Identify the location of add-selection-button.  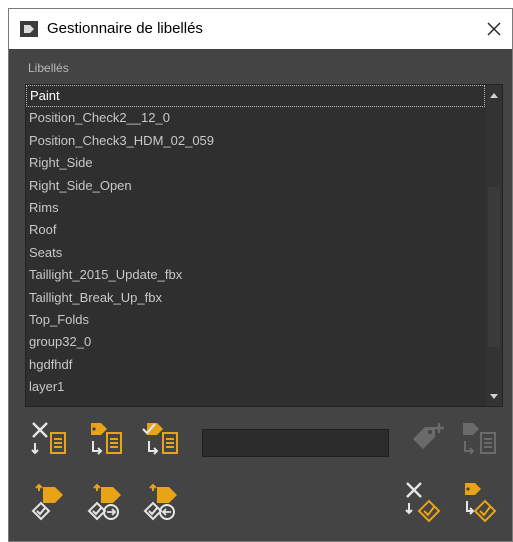
(105, 501).